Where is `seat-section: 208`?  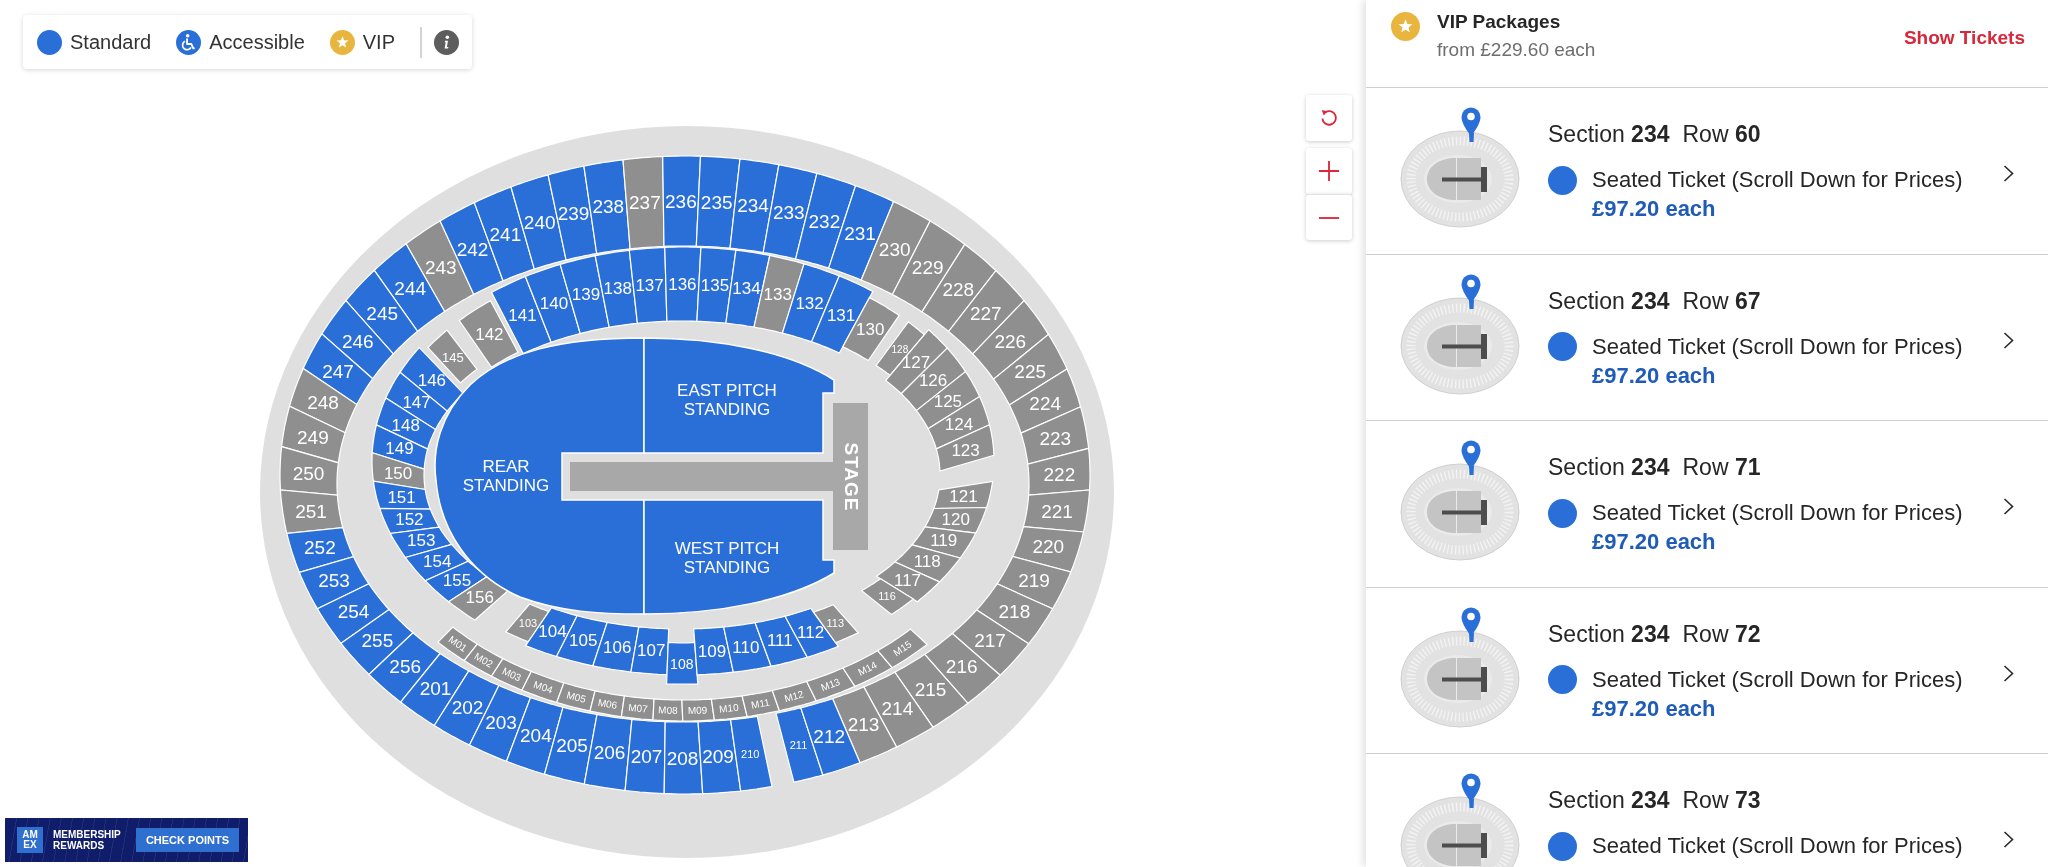 seat-section: 208 is located at coordinates (683, 758).